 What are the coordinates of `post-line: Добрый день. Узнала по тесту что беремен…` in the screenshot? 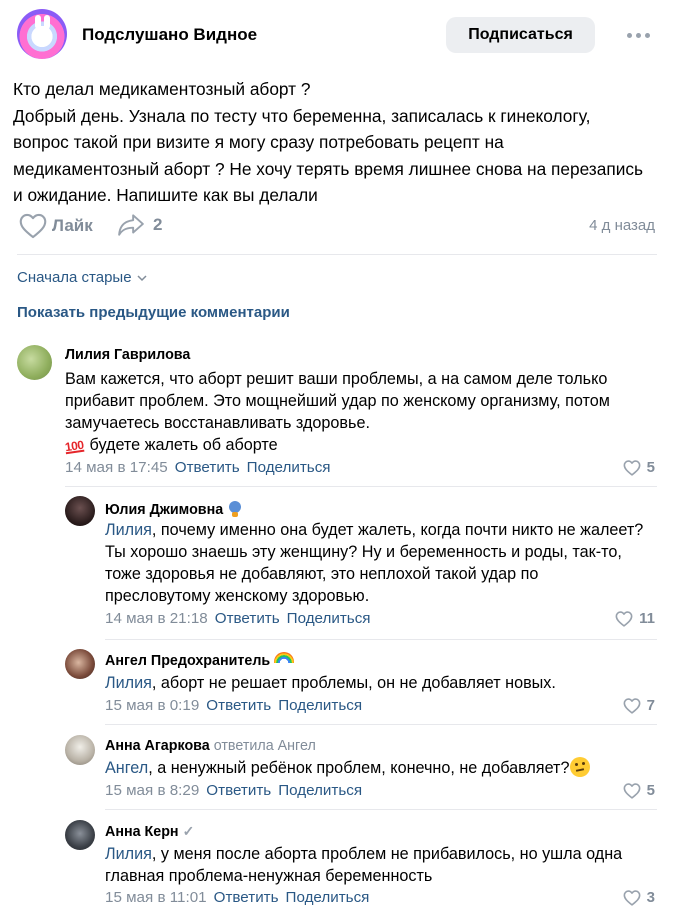 It's located at (302, 115).